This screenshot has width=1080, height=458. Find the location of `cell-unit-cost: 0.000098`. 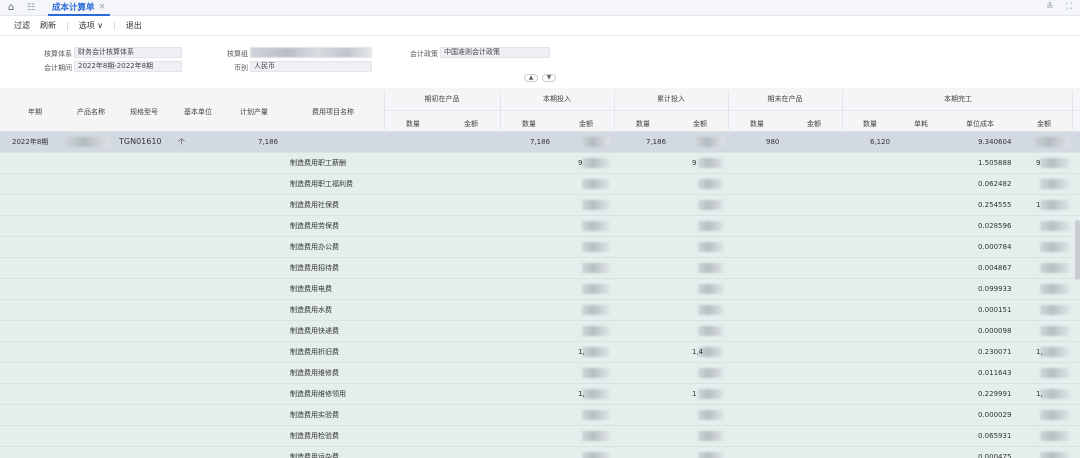

cell-unit-cost: 0.000098 is located at coordinates (995, 331).